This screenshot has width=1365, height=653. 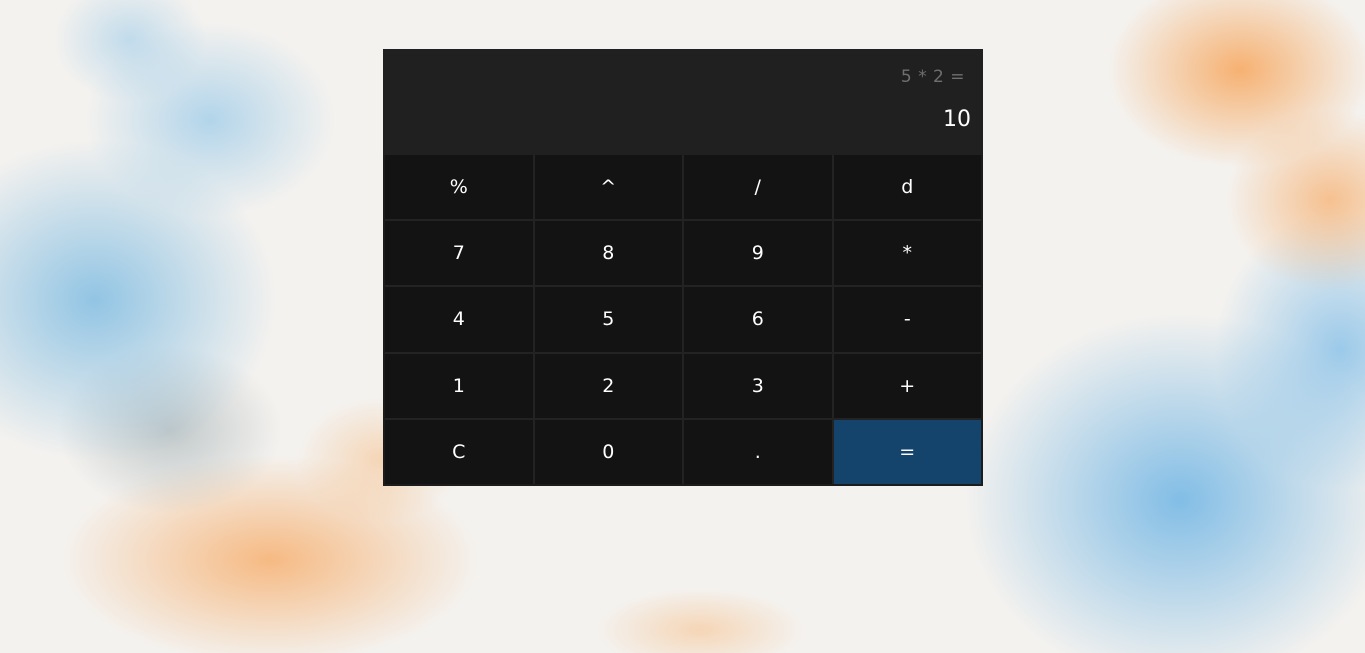 I want to click on multiply-button: *, so click(x=907, y=253).